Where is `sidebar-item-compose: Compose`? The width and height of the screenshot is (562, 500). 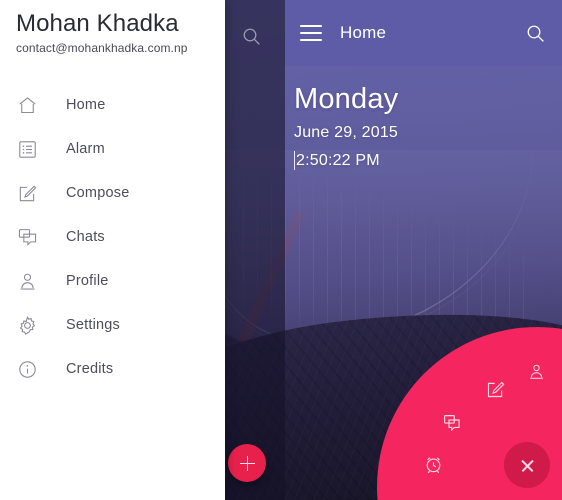
sidebar-item-compose: Compose is located at coordinates (112, 193).